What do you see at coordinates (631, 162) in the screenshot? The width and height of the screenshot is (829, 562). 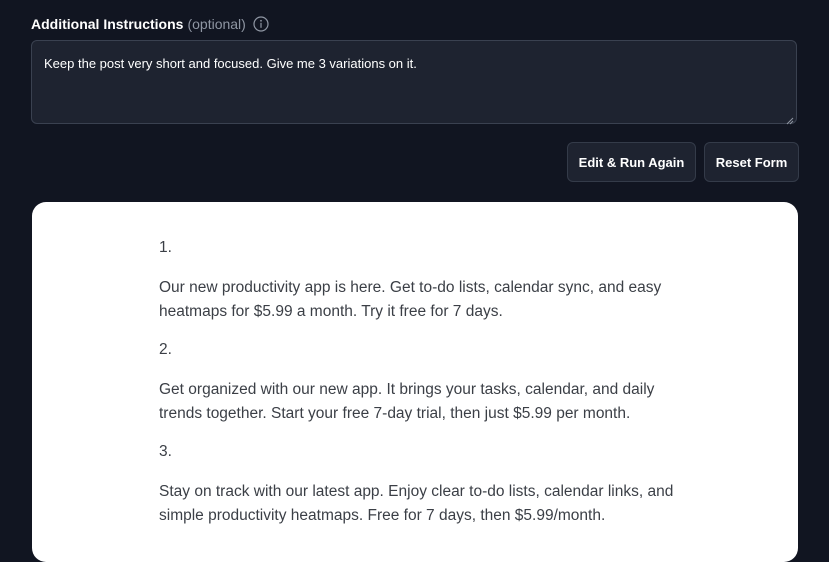 I see `edit-run-again-button: Edit & Run Again` at bounding box center [631, 162].